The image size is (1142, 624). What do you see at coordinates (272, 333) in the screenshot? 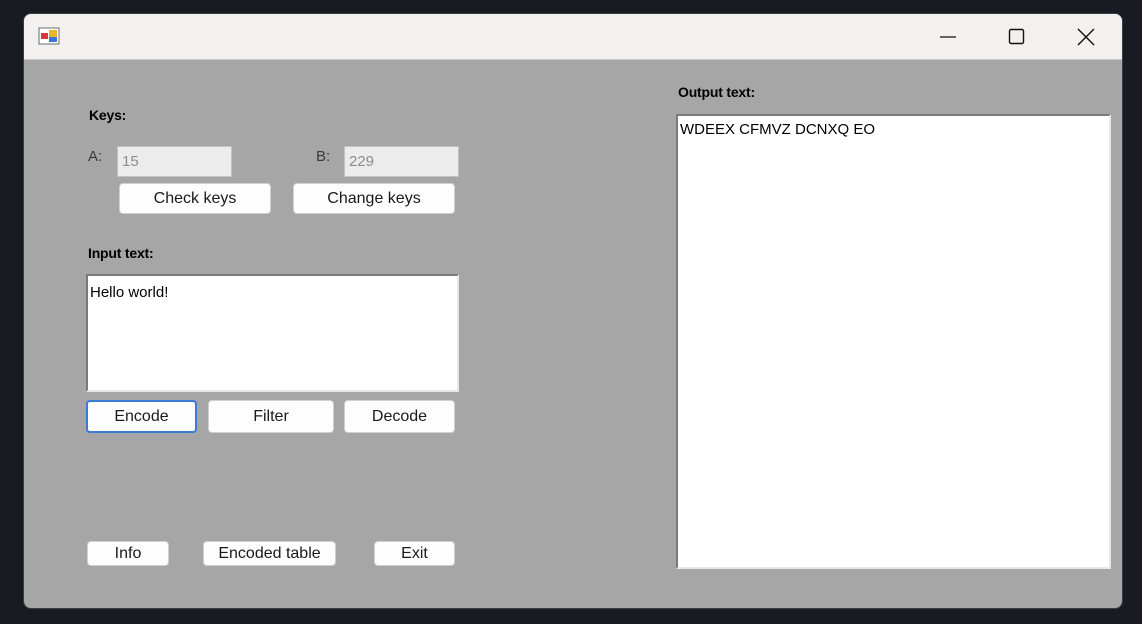
I see `input-textarea: Hello world!` at bounding box center [272, 333].